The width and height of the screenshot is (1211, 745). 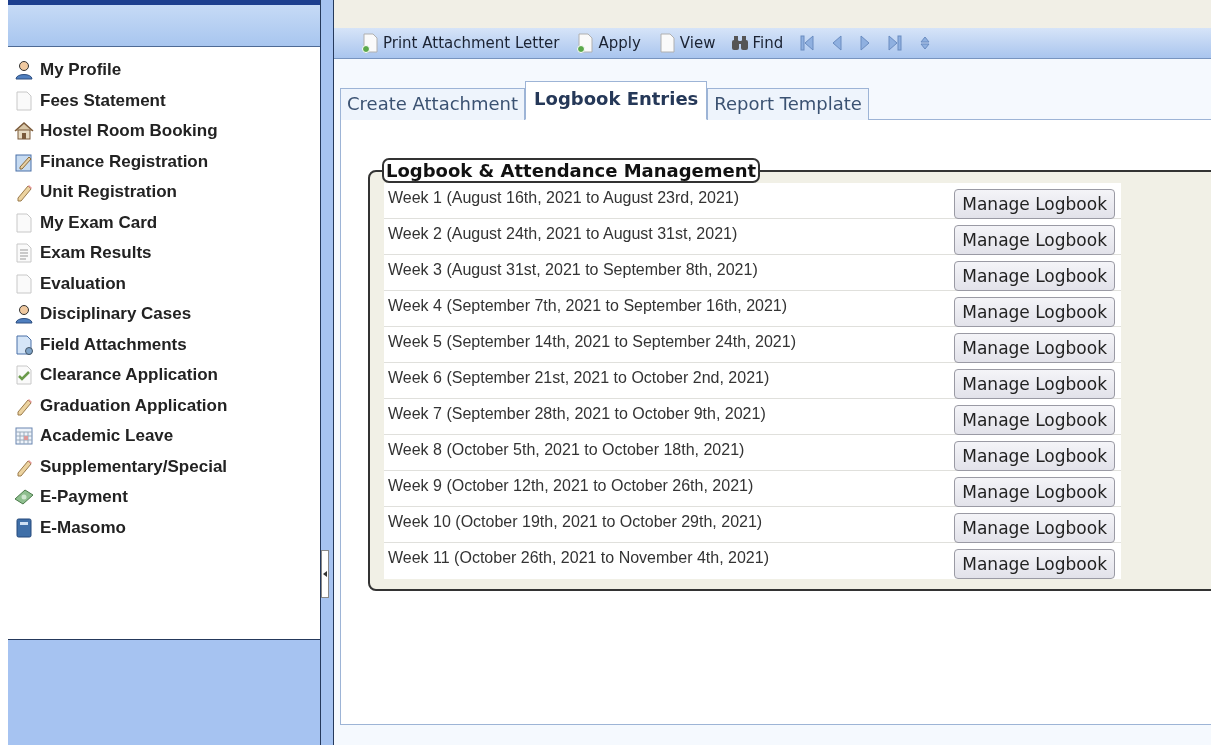 What do you see at coordinates (740, 43) in the screenshot?
I see `binoculars-icon` at bounding box center [740, 43].